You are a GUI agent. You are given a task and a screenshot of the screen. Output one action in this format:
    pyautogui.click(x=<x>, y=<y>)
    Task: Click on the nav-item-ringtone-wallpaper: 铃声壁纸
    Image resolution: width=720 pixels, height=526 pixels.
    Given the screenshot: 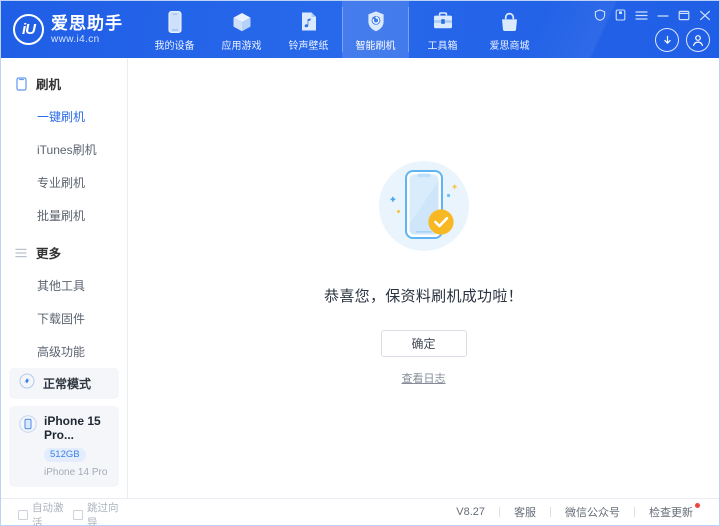 What is the action you would take?
    pyautogui.click(x=308, y=29)
    